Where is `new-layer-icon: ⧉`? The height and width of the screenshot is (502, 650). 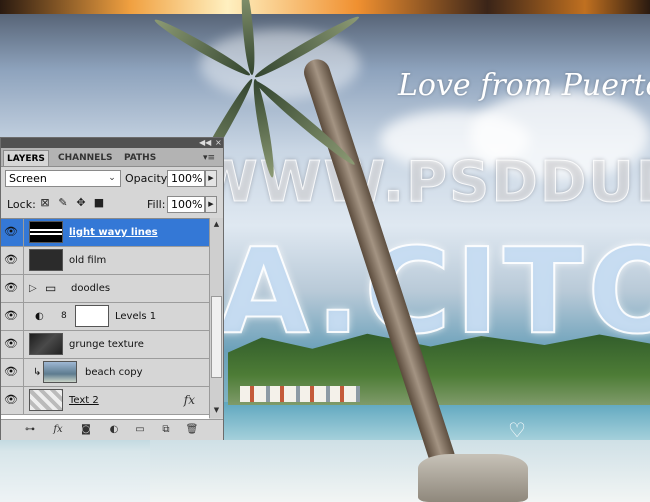 new-layer-icon: ⧉ is located at coordinates (166, 430).